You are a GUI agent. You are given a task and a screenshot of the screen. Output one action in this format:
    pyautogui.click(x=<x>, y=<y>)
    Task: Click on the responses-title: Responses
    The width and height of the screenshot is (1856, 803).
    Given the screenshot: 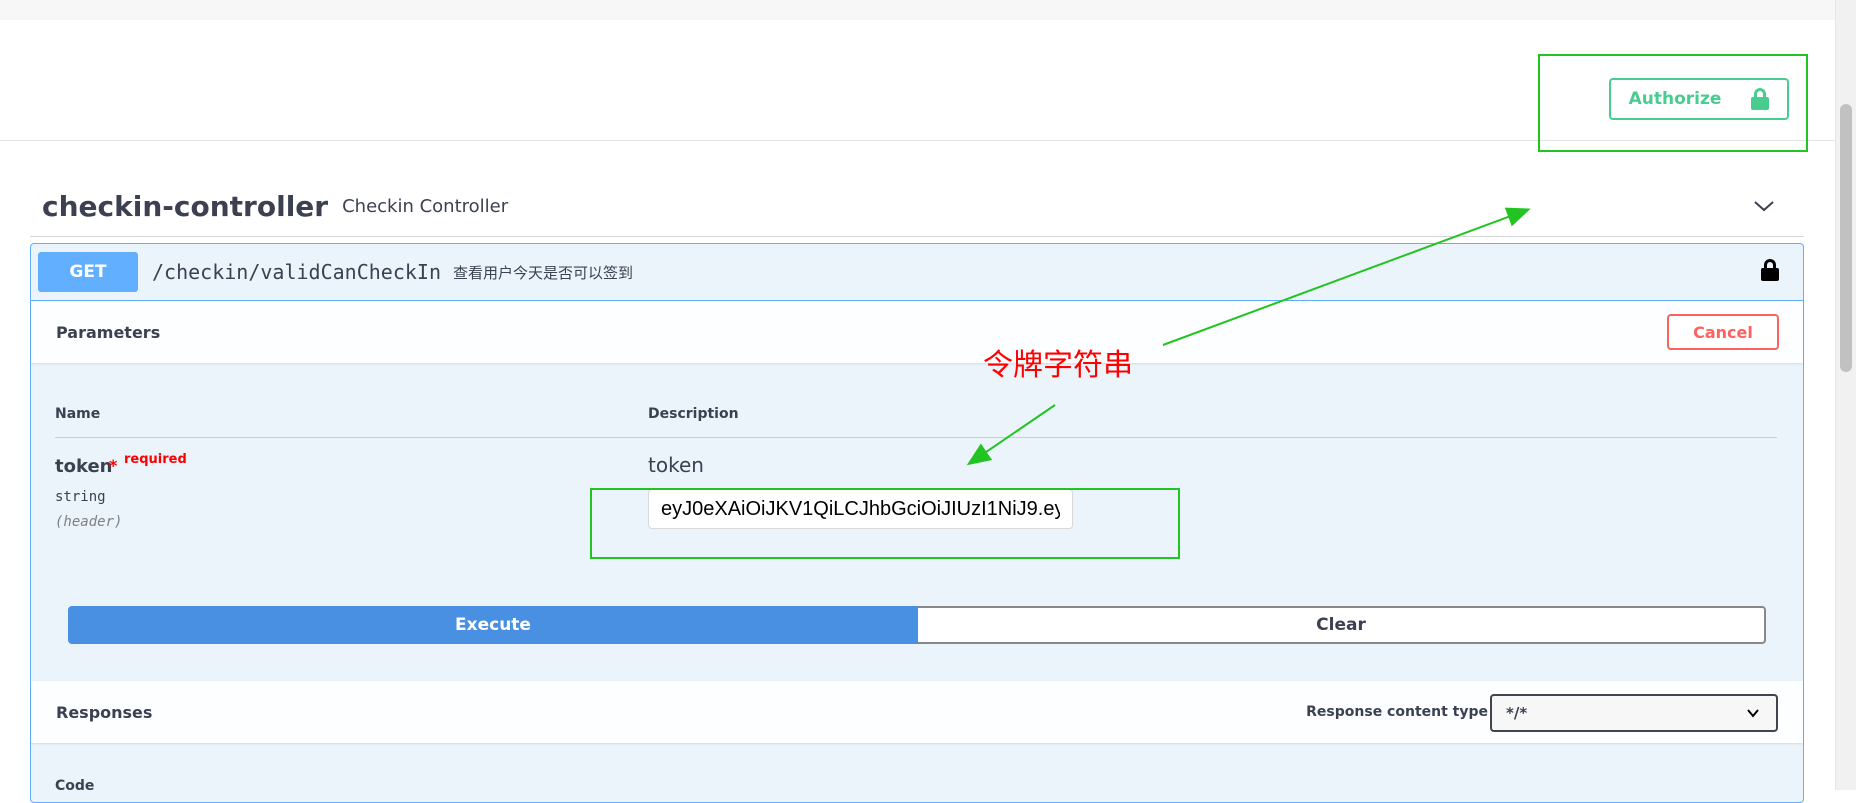 What is the action you would take?
    pyautogui.click(x=104, y=712)
    